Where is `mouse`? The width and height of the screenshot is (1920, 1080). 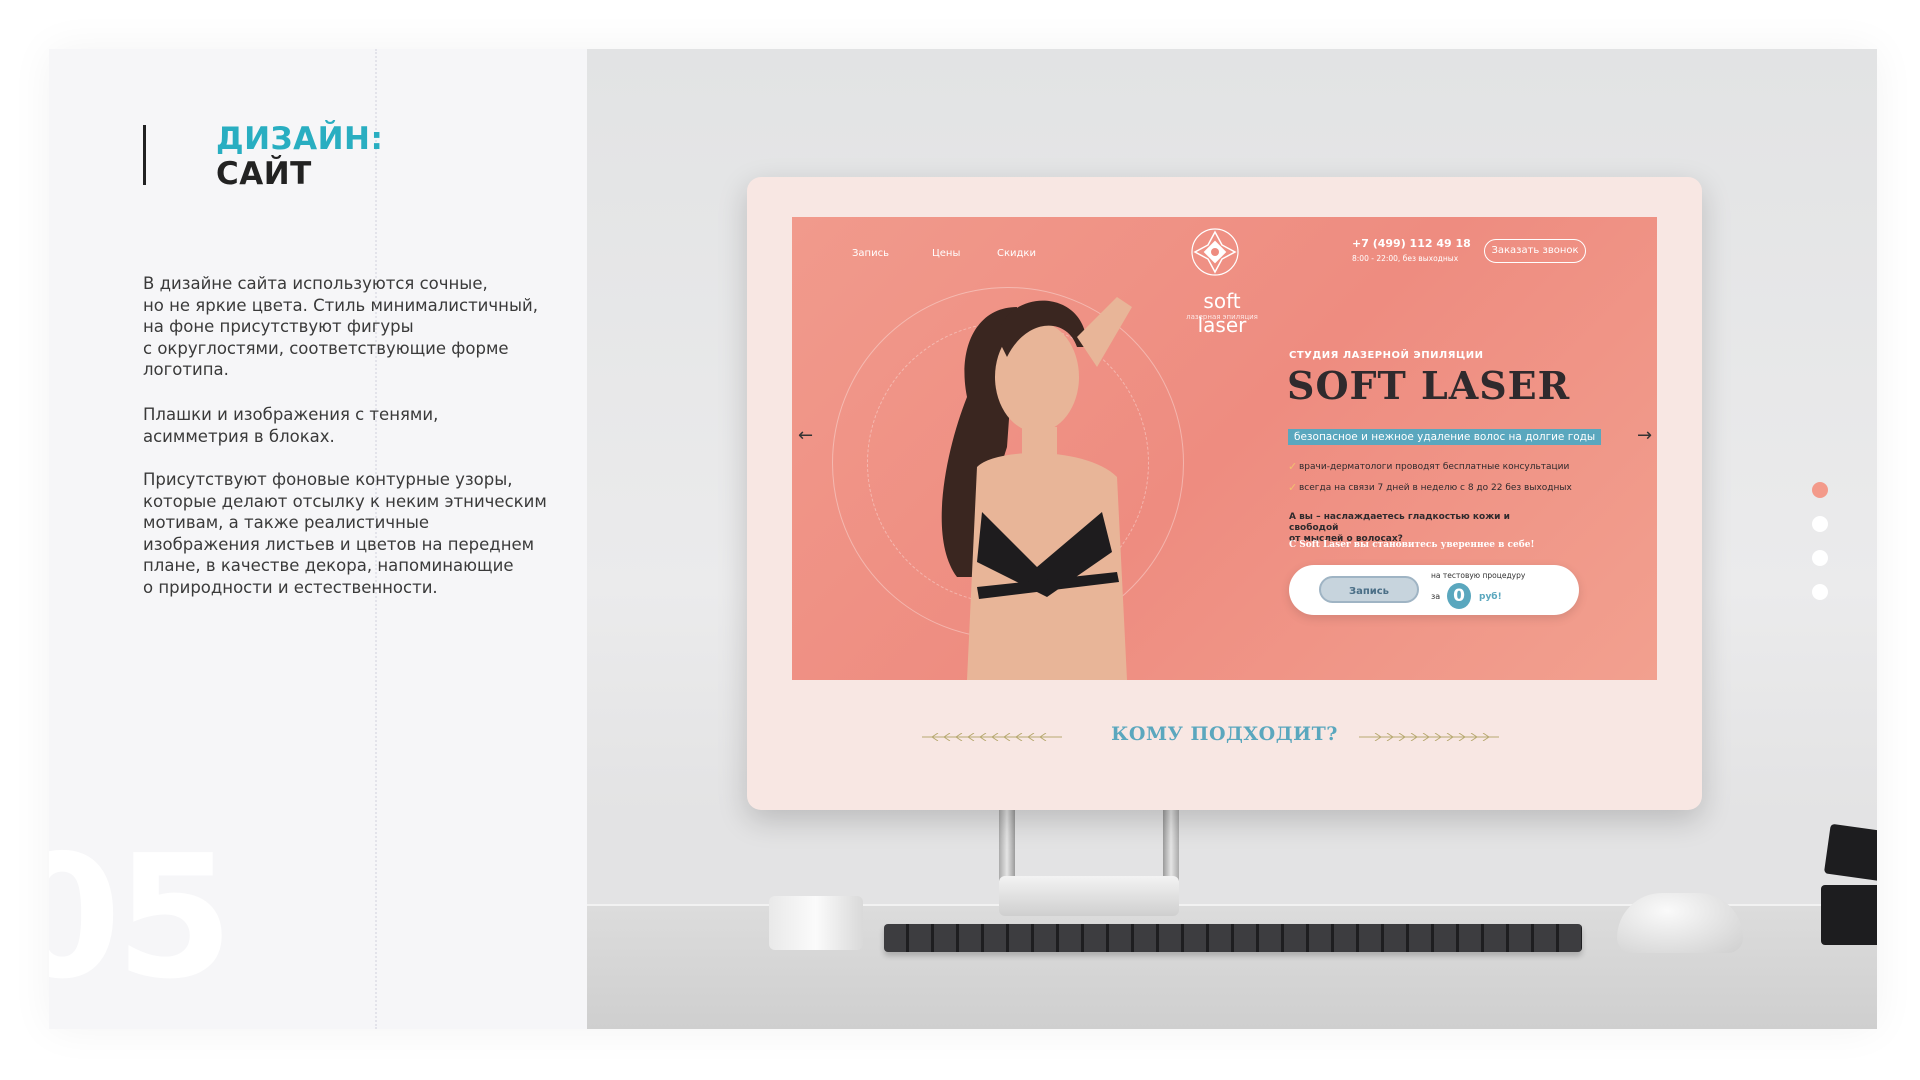 mouse is located at coordinates (1680, 923).